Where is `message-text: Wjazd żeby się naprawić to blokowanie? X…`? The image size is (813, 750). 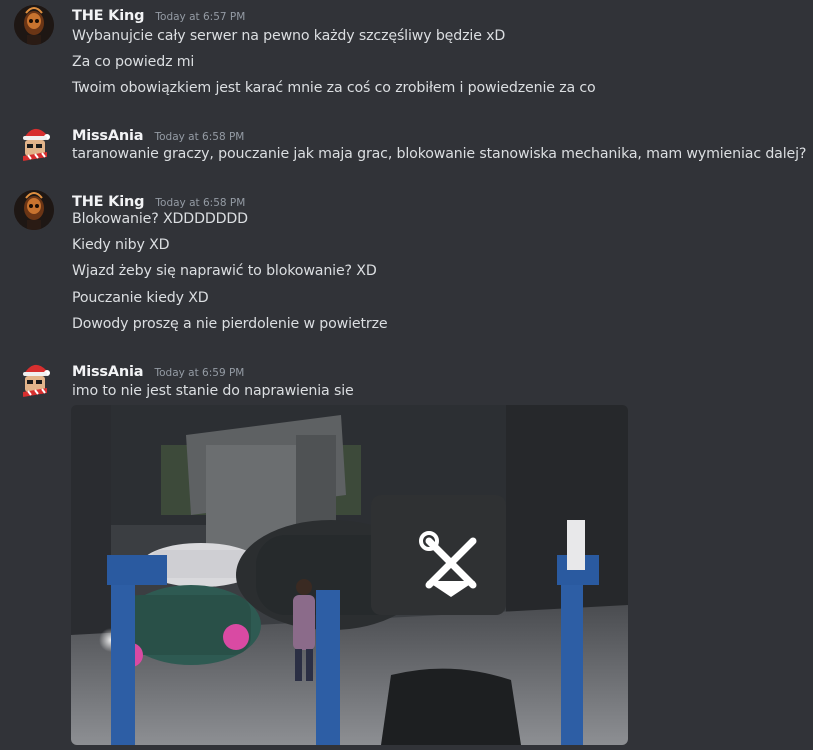 message-text: Wjazd żeby się naprawić to blokowanie? X… is located at coordinates (224, 271).